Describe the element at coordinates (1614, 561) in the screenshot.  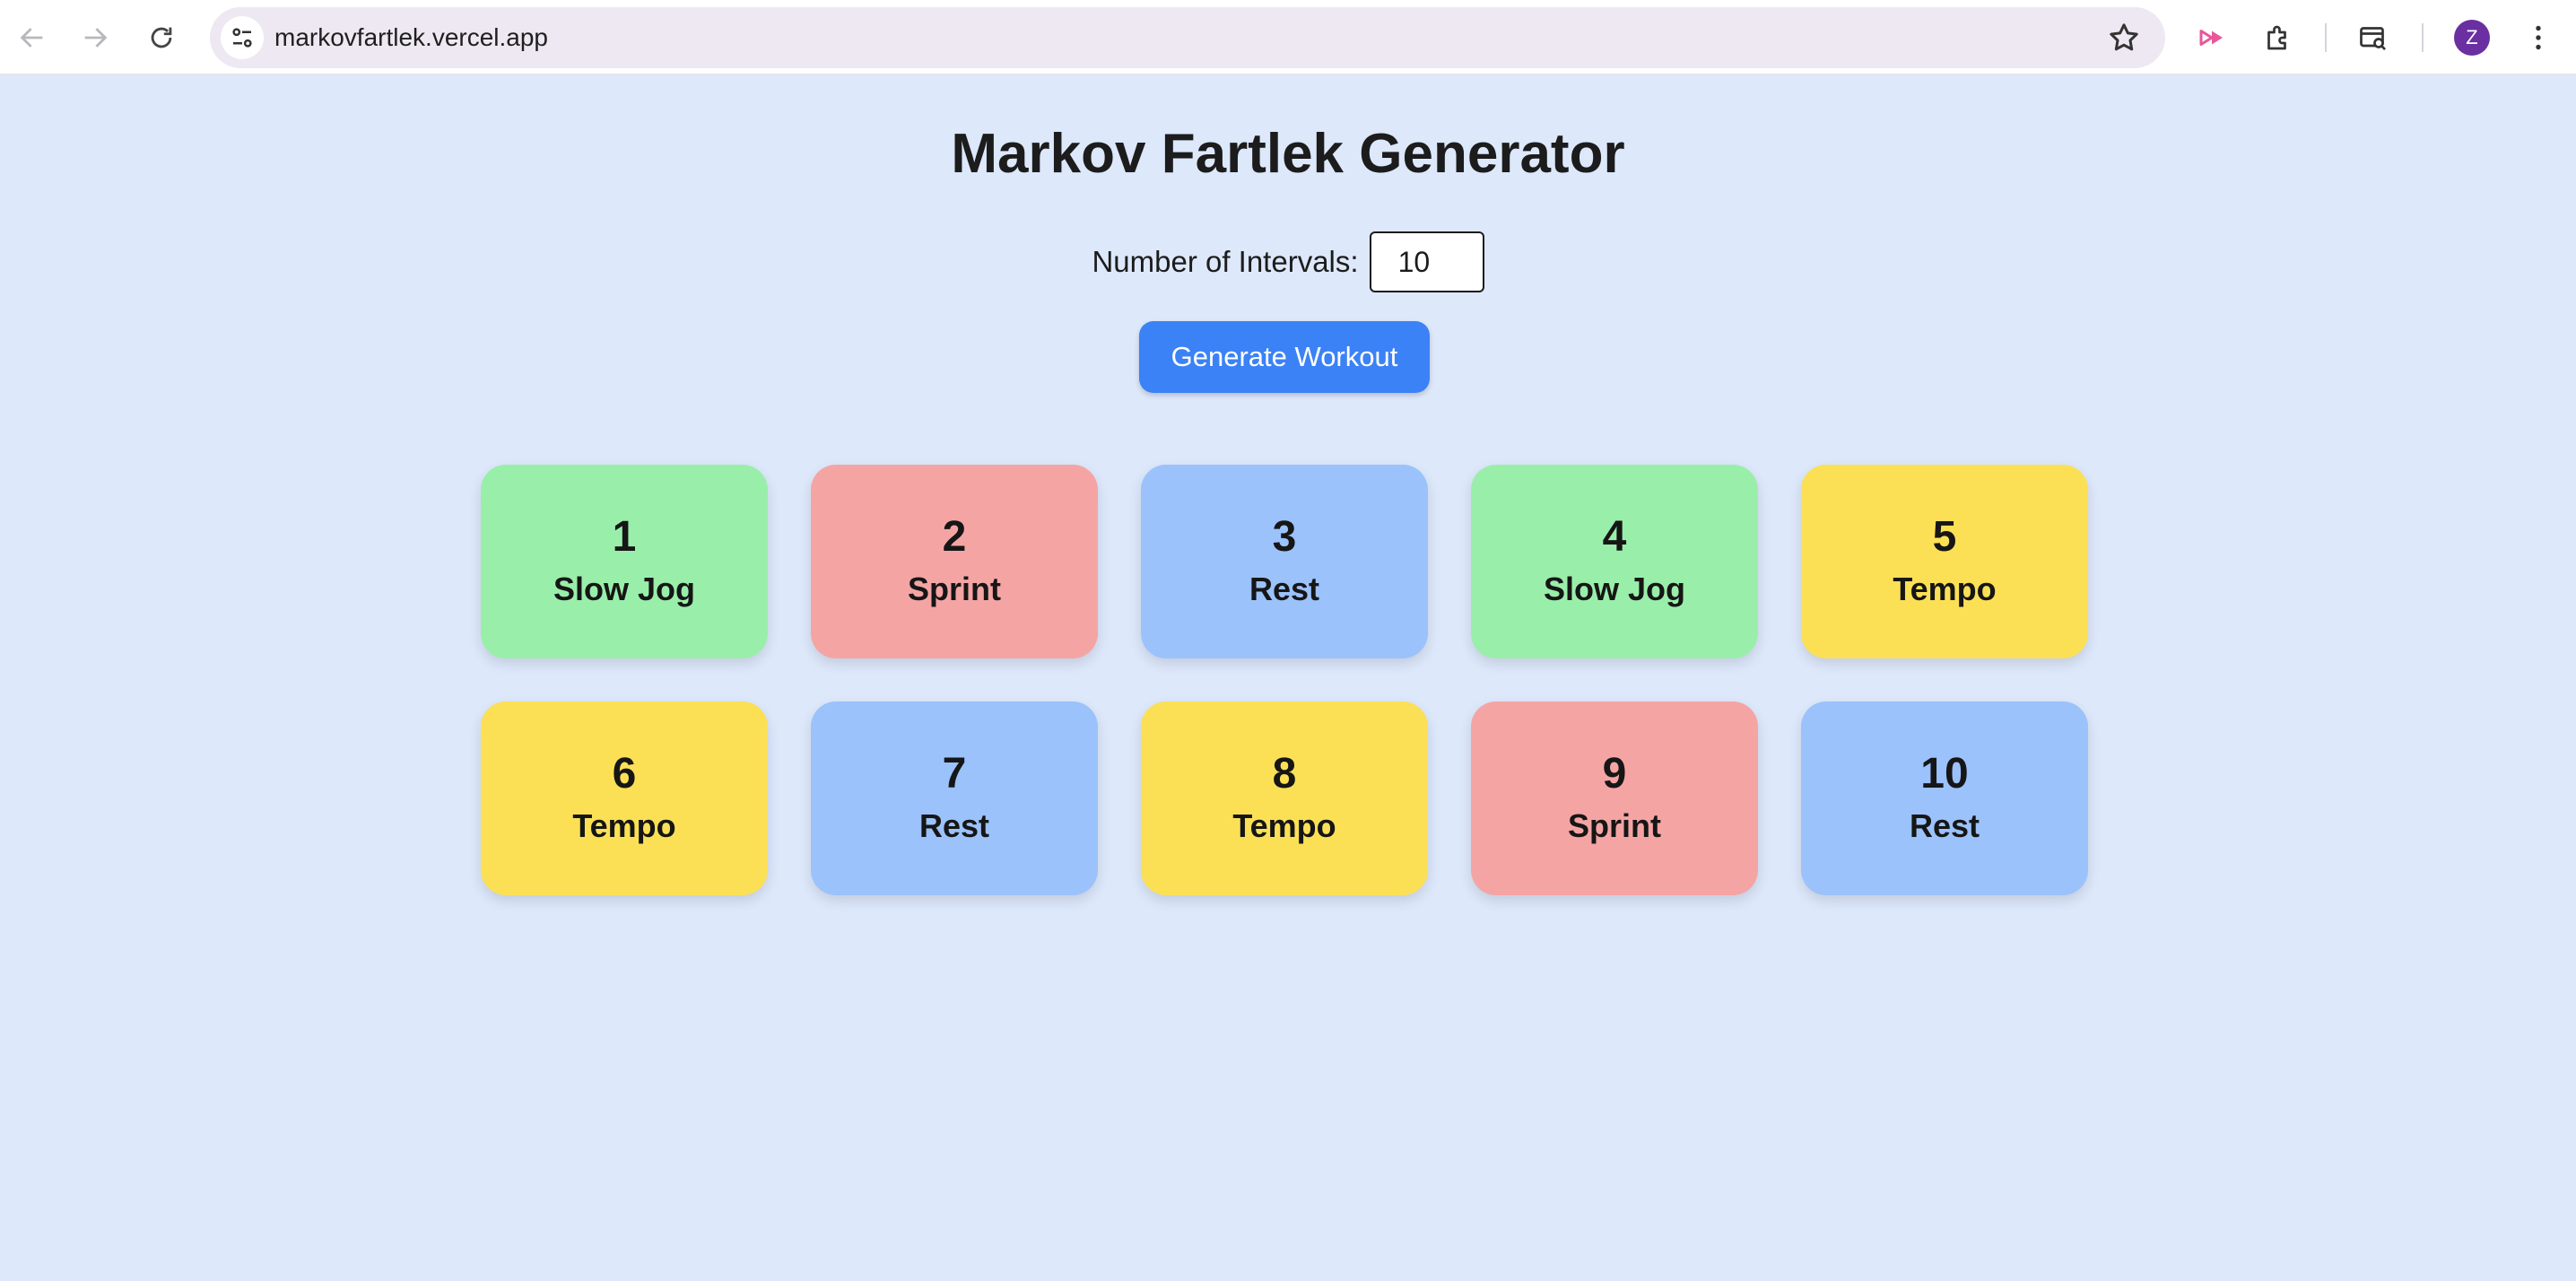
I see `interval-card: 4 Slow Jog` at that location.